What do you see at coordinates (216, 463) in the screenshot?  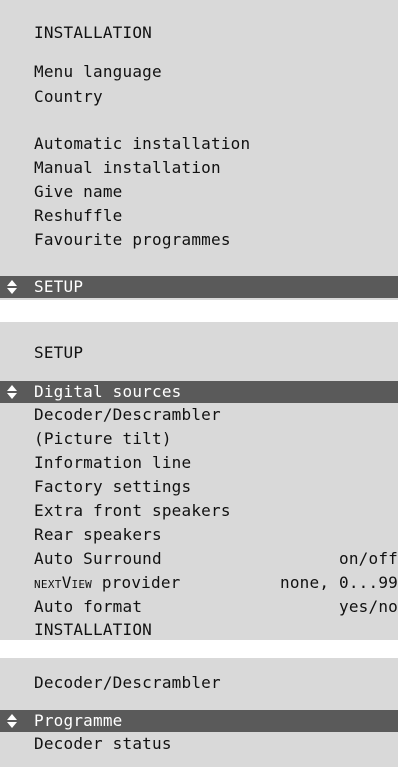 I see `menu-item-information-line: Information line` at bounding box center [216, 463].